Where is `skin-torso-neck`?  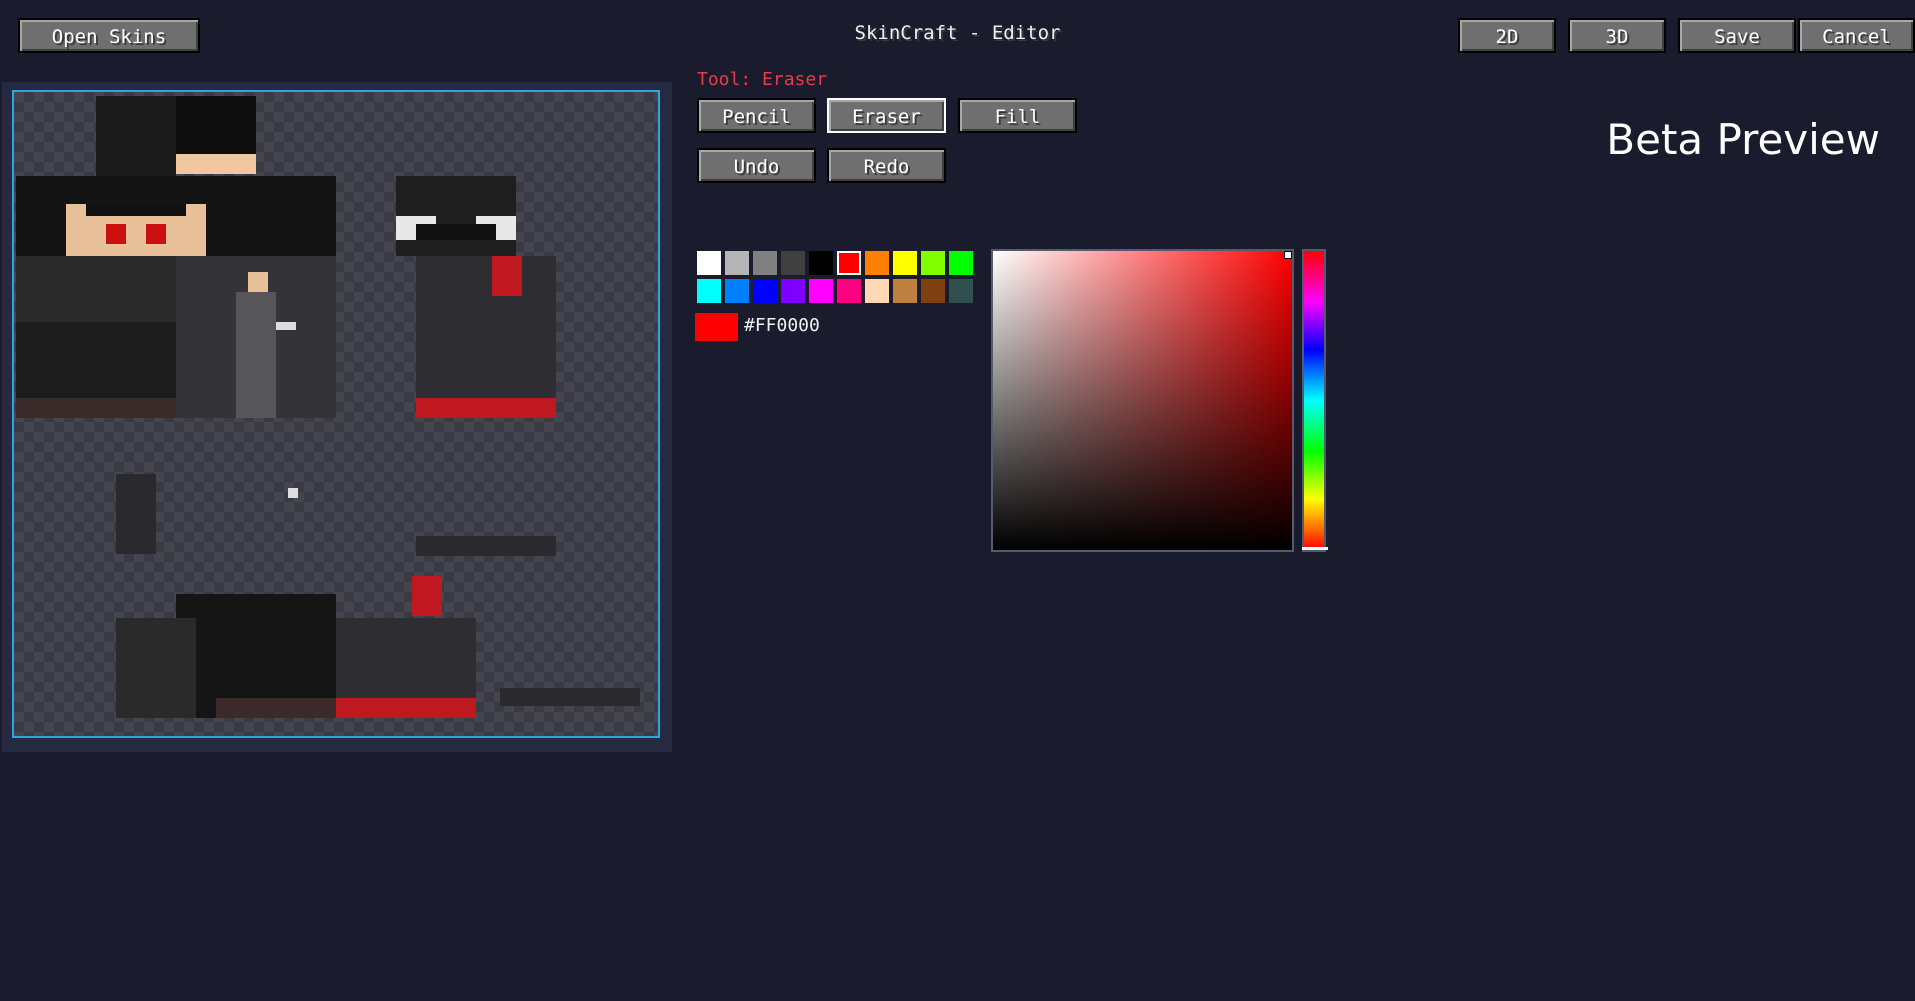 skin-torso-neck is located at coordinates (258, 282).